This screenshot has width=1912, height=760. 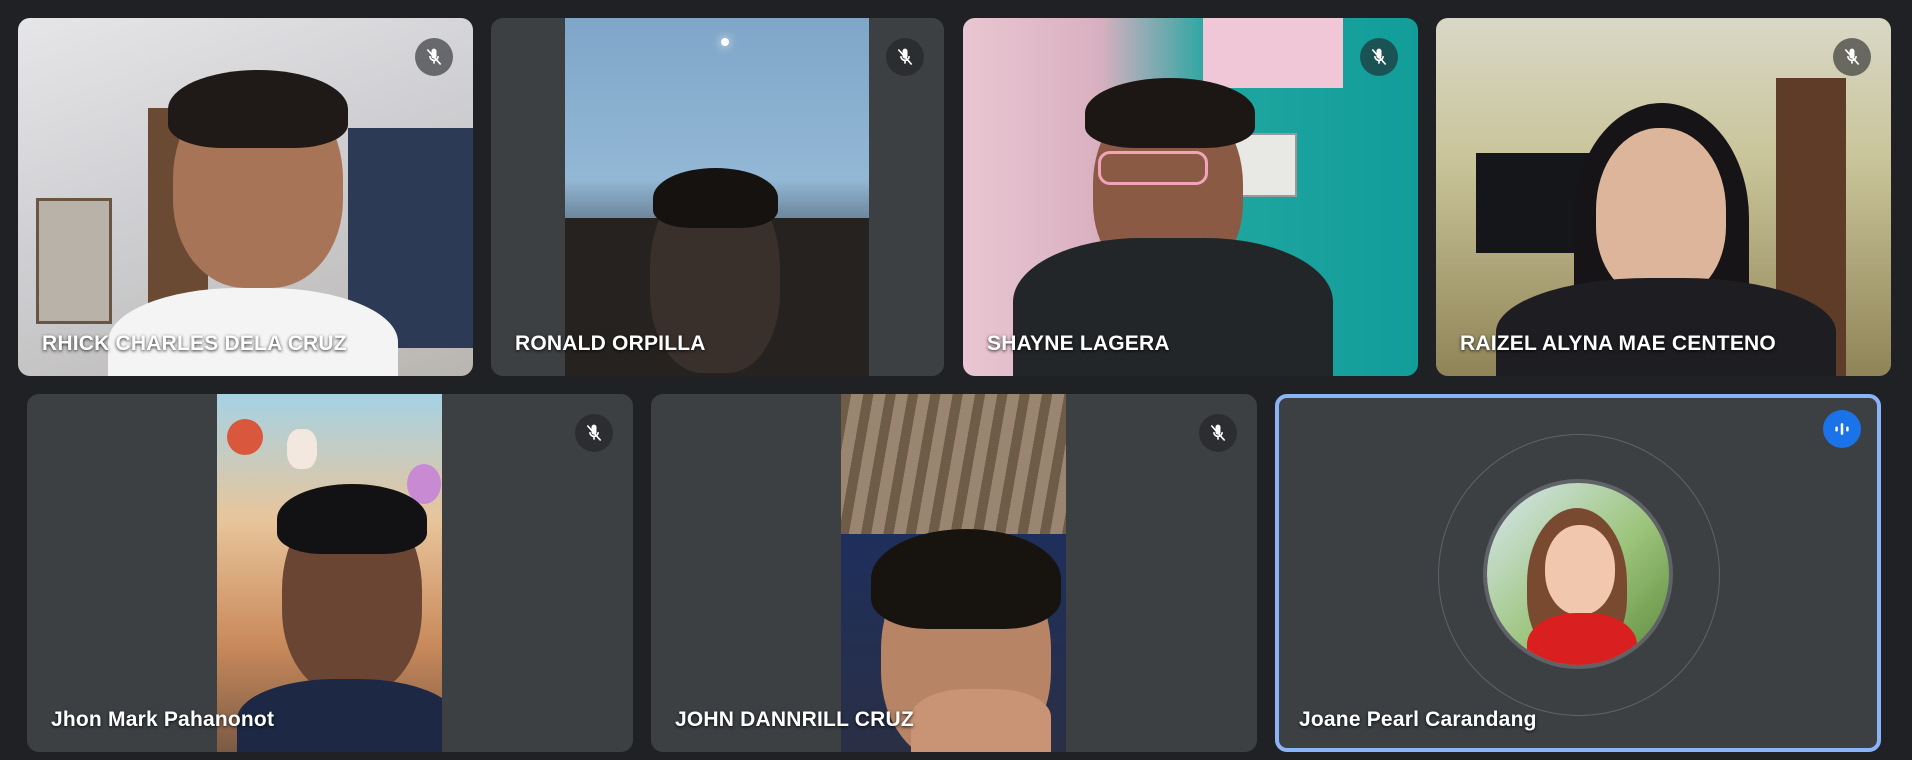 What do you see at coordinates (1618, 343) in the screenshot?
I see `participant-name: RAIZEL ALYNA MAE CENTENO` at bounding box center [1618, 343].